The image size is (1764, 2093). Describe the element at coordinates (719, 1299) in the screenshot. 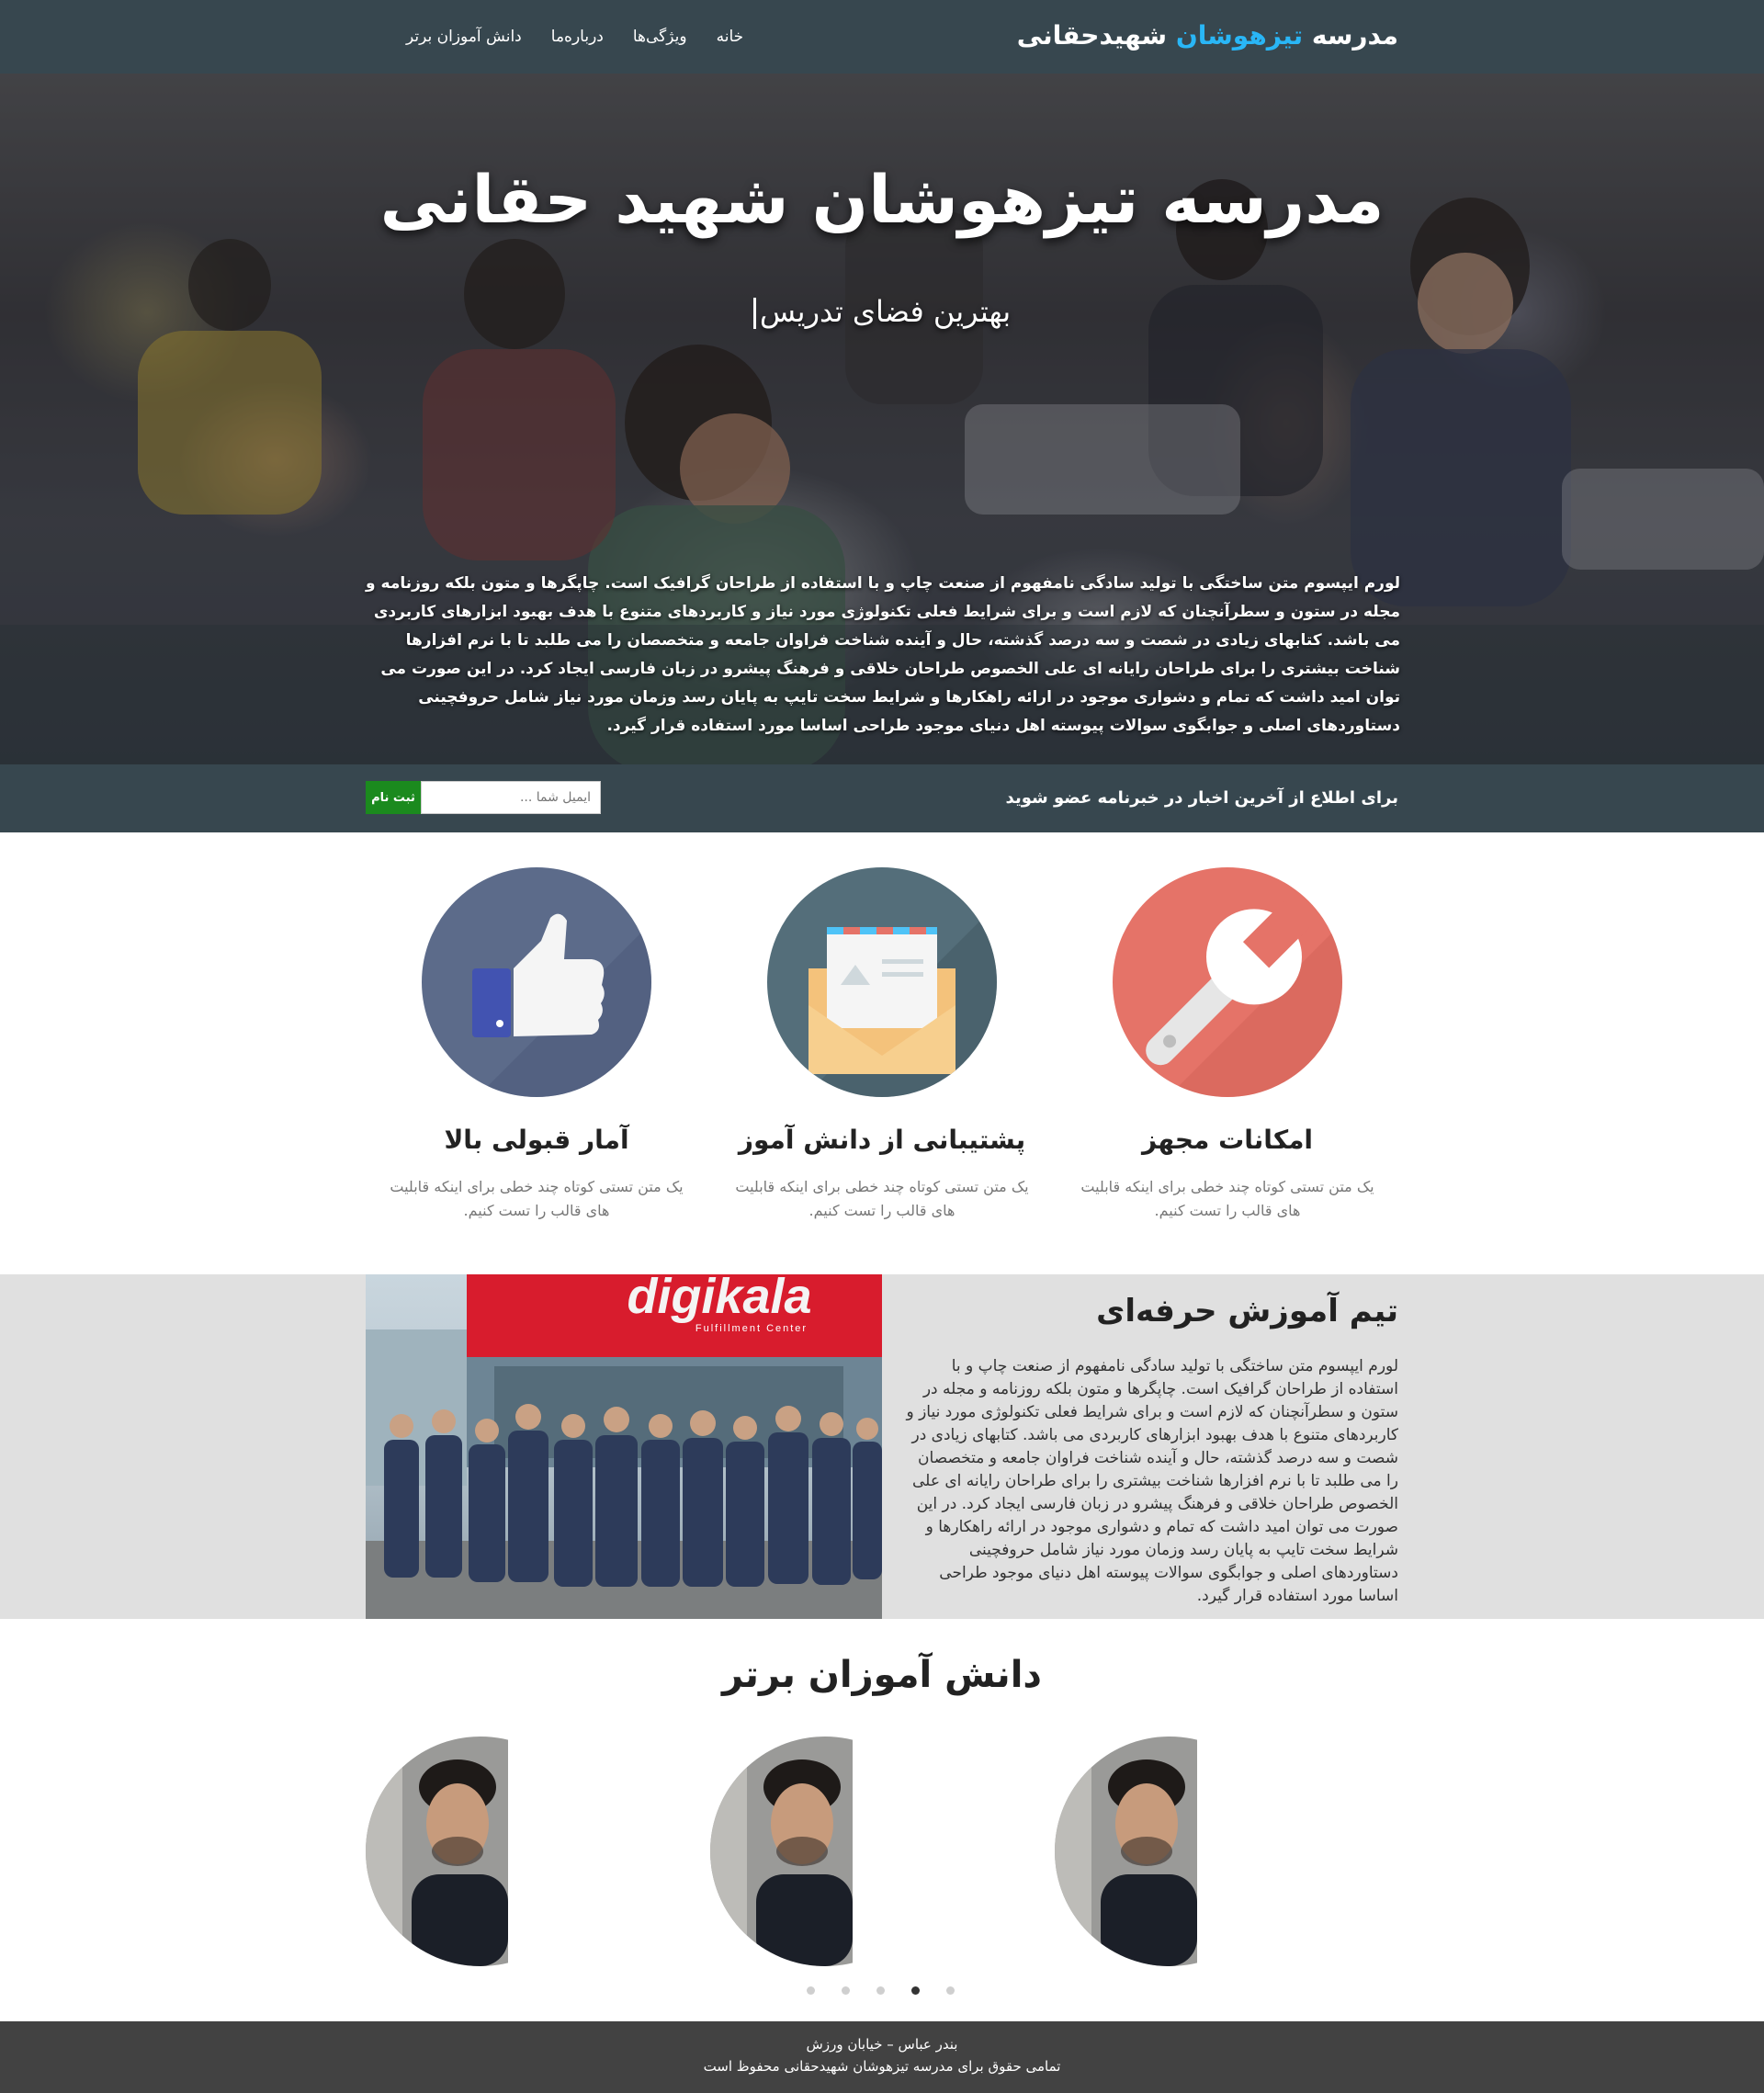

I see `sign-logo-text: digikala` at that location.